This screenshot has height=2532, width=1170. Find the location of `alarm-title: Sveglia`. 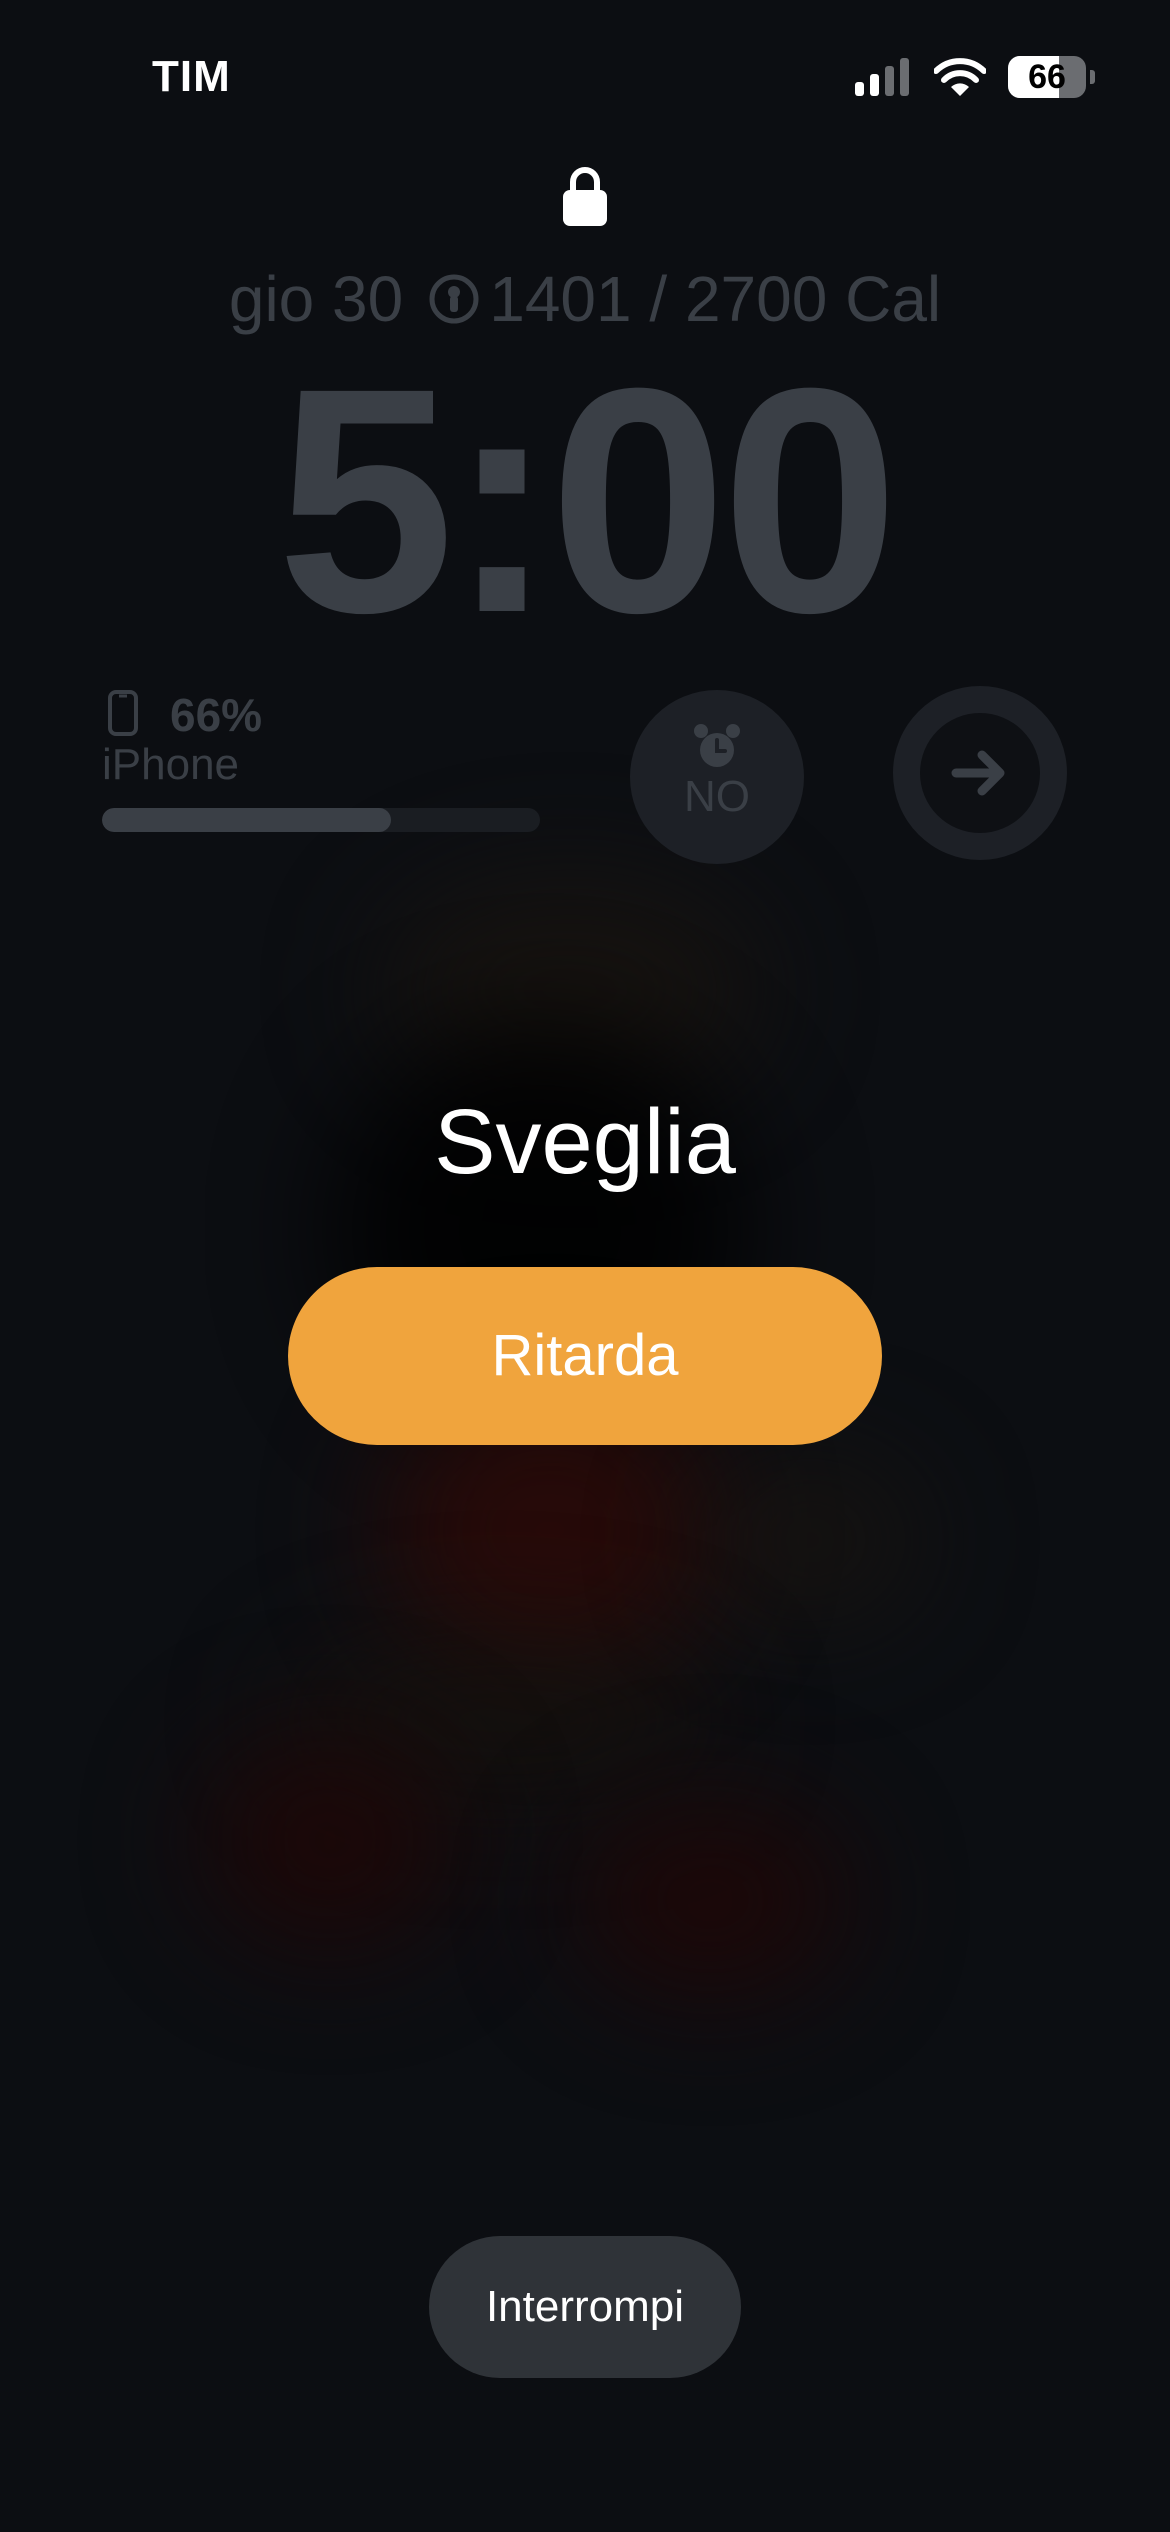

alarm-title: Sveglia is located at coordinates (585, 1142).